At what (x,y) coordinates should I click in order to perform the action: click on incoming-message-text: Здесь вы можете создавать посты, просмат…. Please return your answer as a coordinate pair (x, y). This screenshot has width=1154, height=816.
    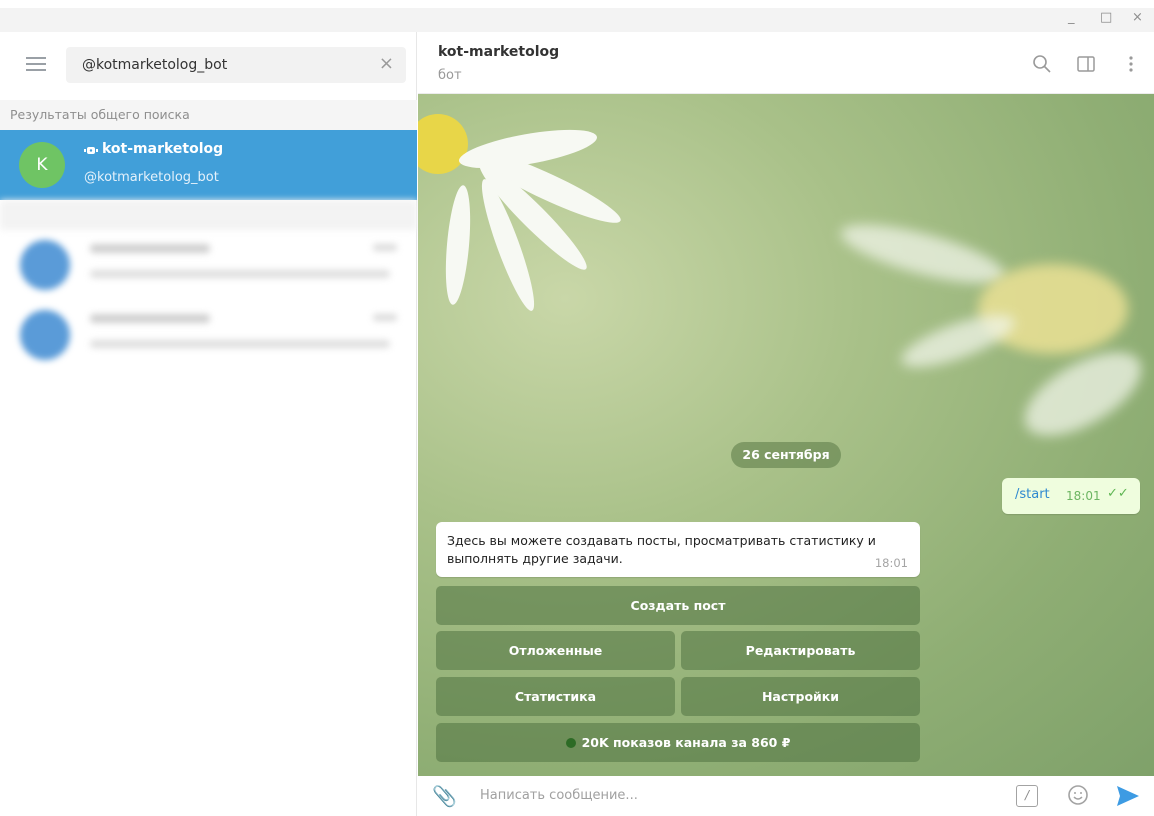
    Looking at the image, I should click on (661, 549).